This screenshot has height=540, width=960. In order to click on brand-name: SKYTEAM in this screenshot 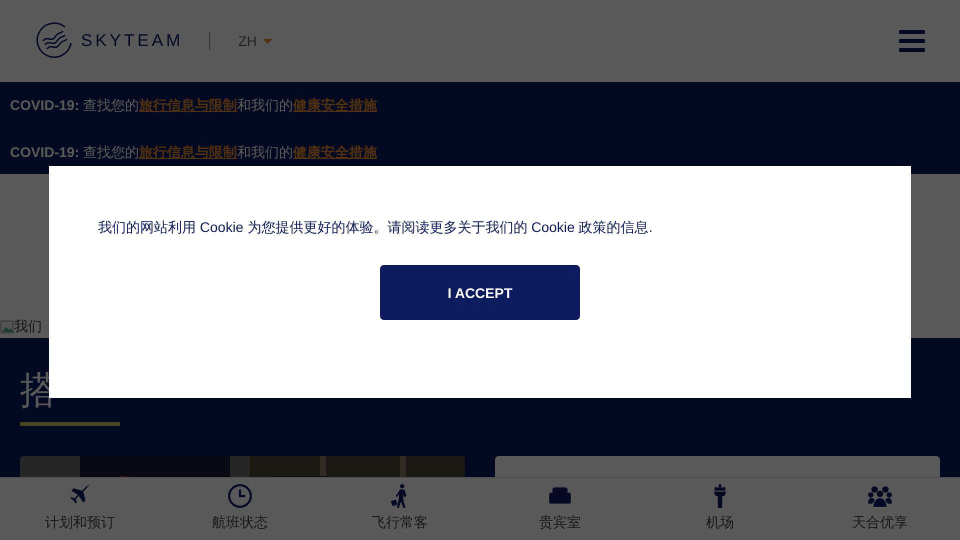, I will do `click(132, 41)`.